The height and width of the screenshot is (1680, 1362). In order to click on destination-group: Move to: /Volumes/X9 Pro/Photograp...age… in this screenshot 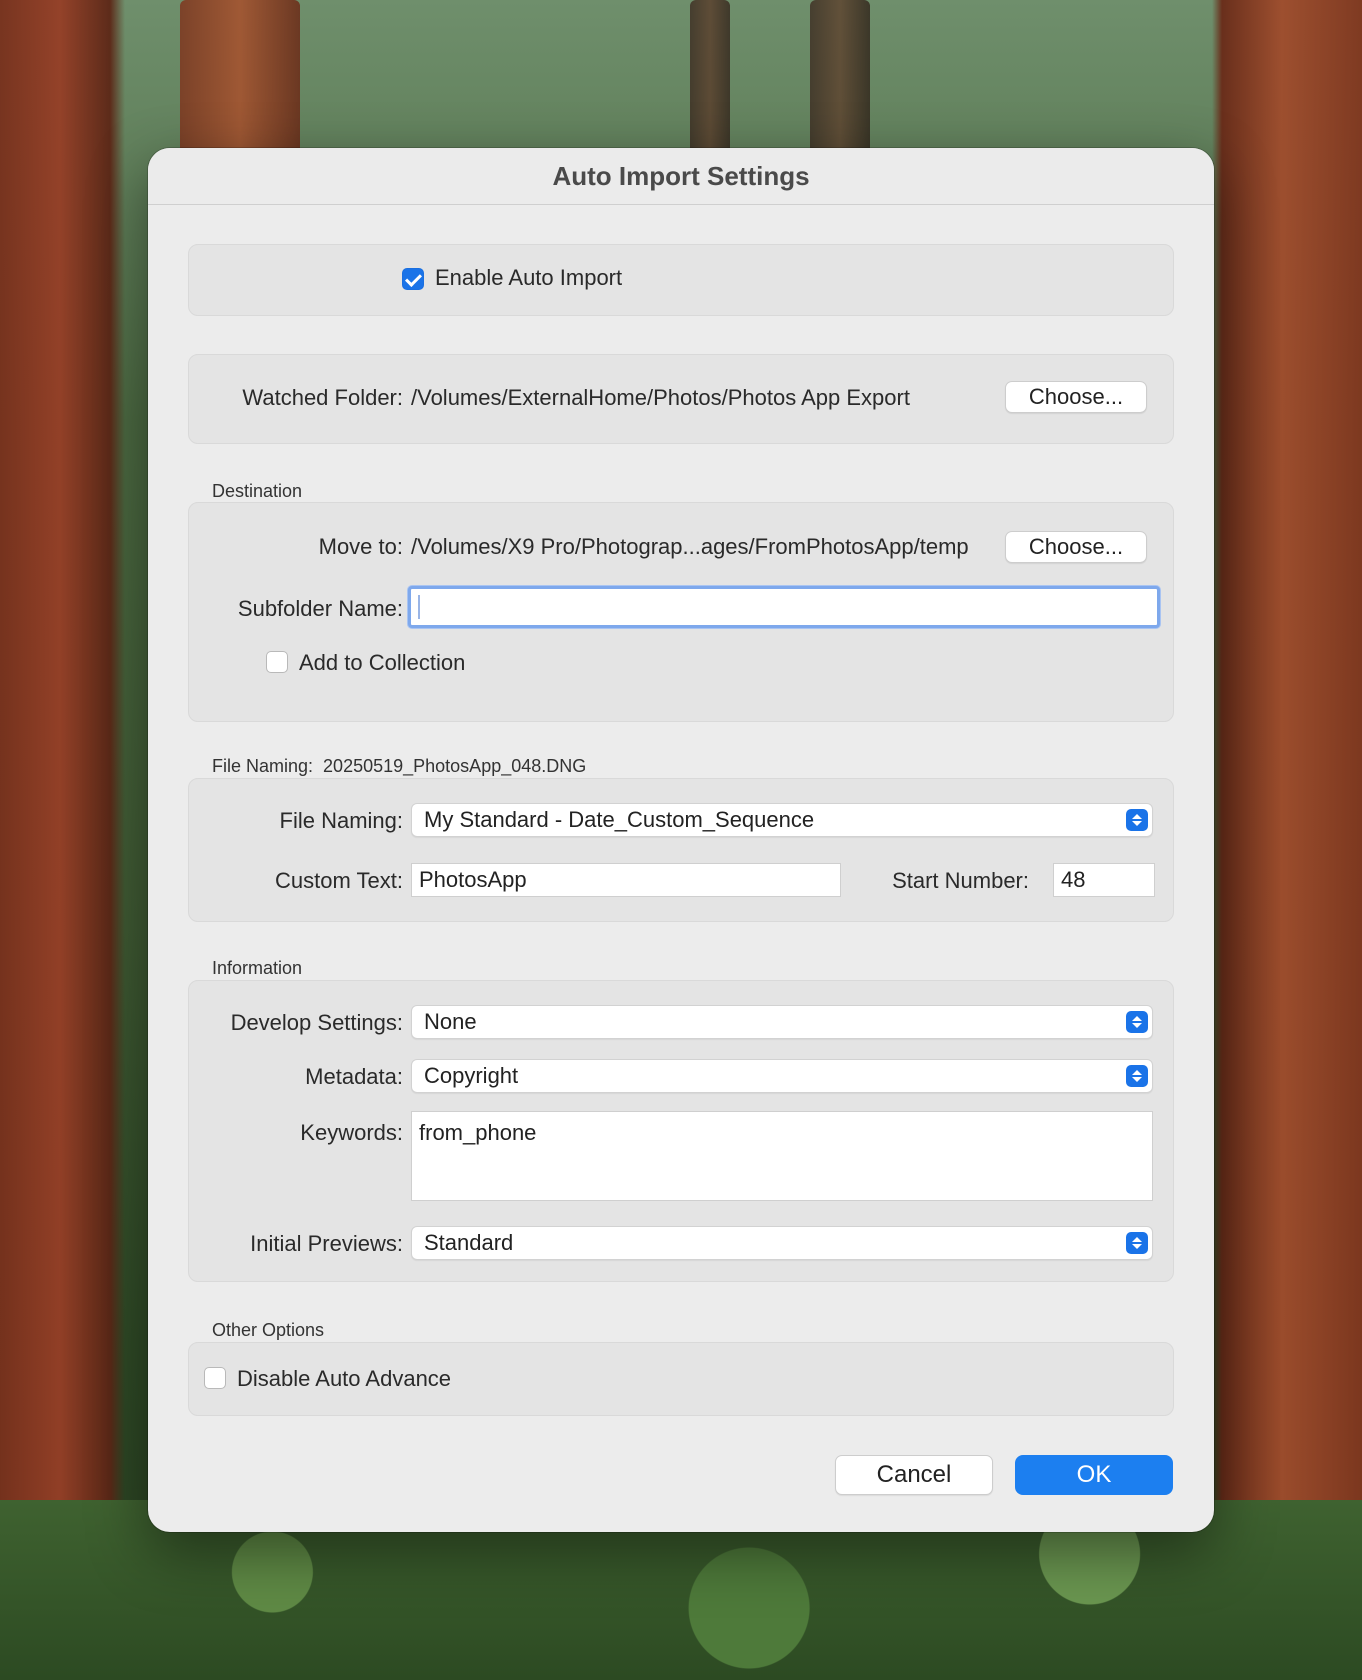, I will do `click(681, 612)`.